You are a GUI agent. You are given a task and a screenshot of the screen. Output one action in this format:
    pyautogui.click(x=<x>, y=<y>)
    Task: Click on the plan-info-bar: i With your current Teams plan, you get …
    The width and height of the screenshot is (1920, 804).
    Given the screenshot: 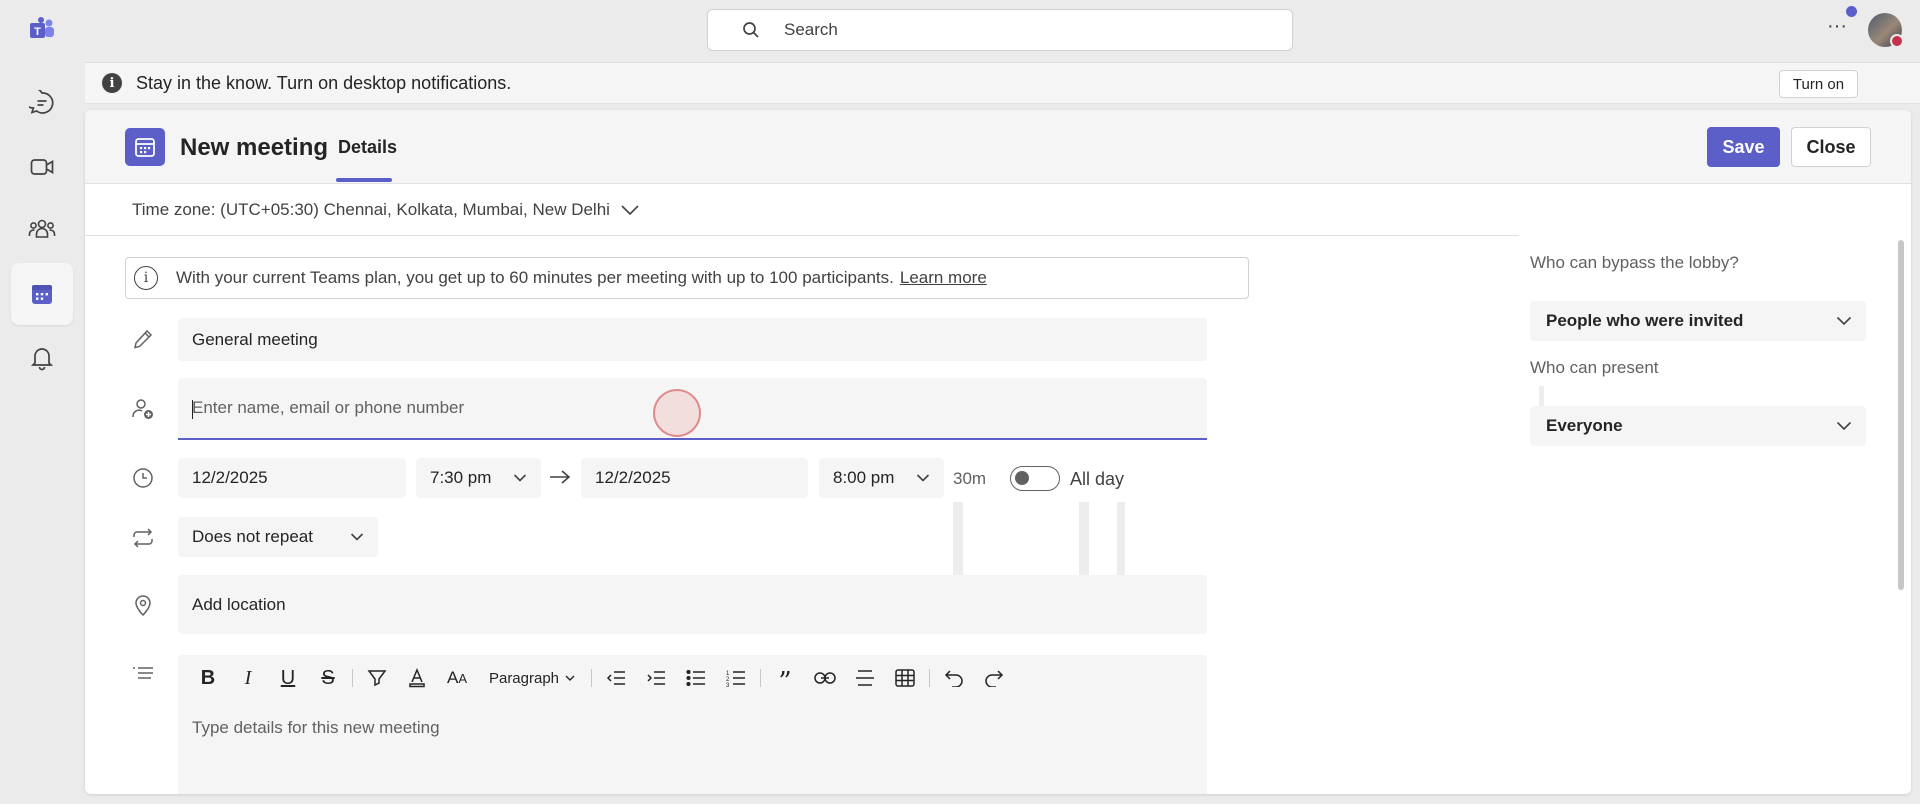 What is the action you would take?
    pyautogui.click(x=687, y=278)
    